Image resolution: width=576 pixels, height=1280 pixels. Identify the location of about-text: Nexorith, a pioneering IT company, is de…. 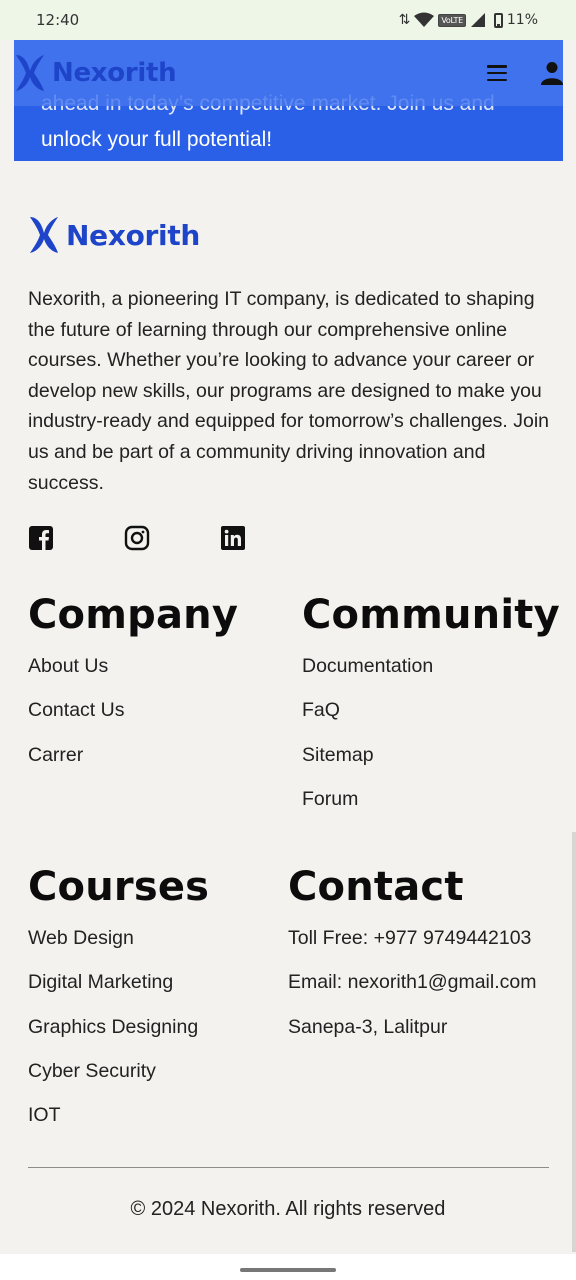
(289, 391).